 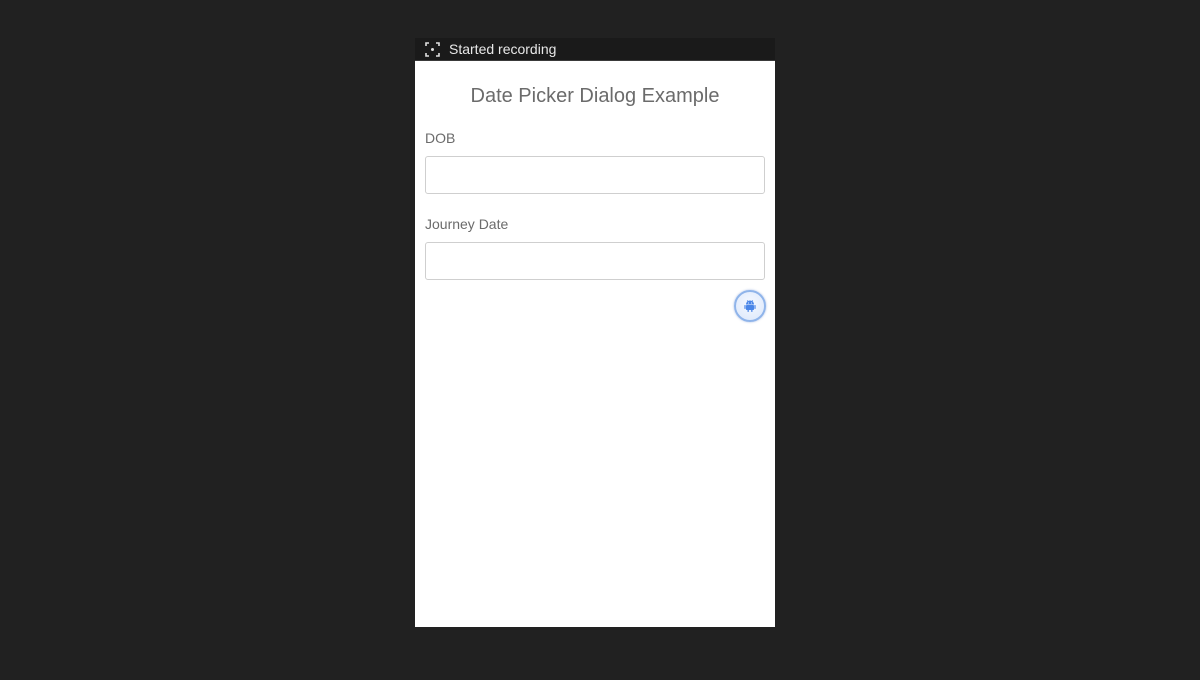 What do you see at coordinates (503, 49) in the screenshot?
I see `status-text: Started recording` at bounding box center [503, 49].